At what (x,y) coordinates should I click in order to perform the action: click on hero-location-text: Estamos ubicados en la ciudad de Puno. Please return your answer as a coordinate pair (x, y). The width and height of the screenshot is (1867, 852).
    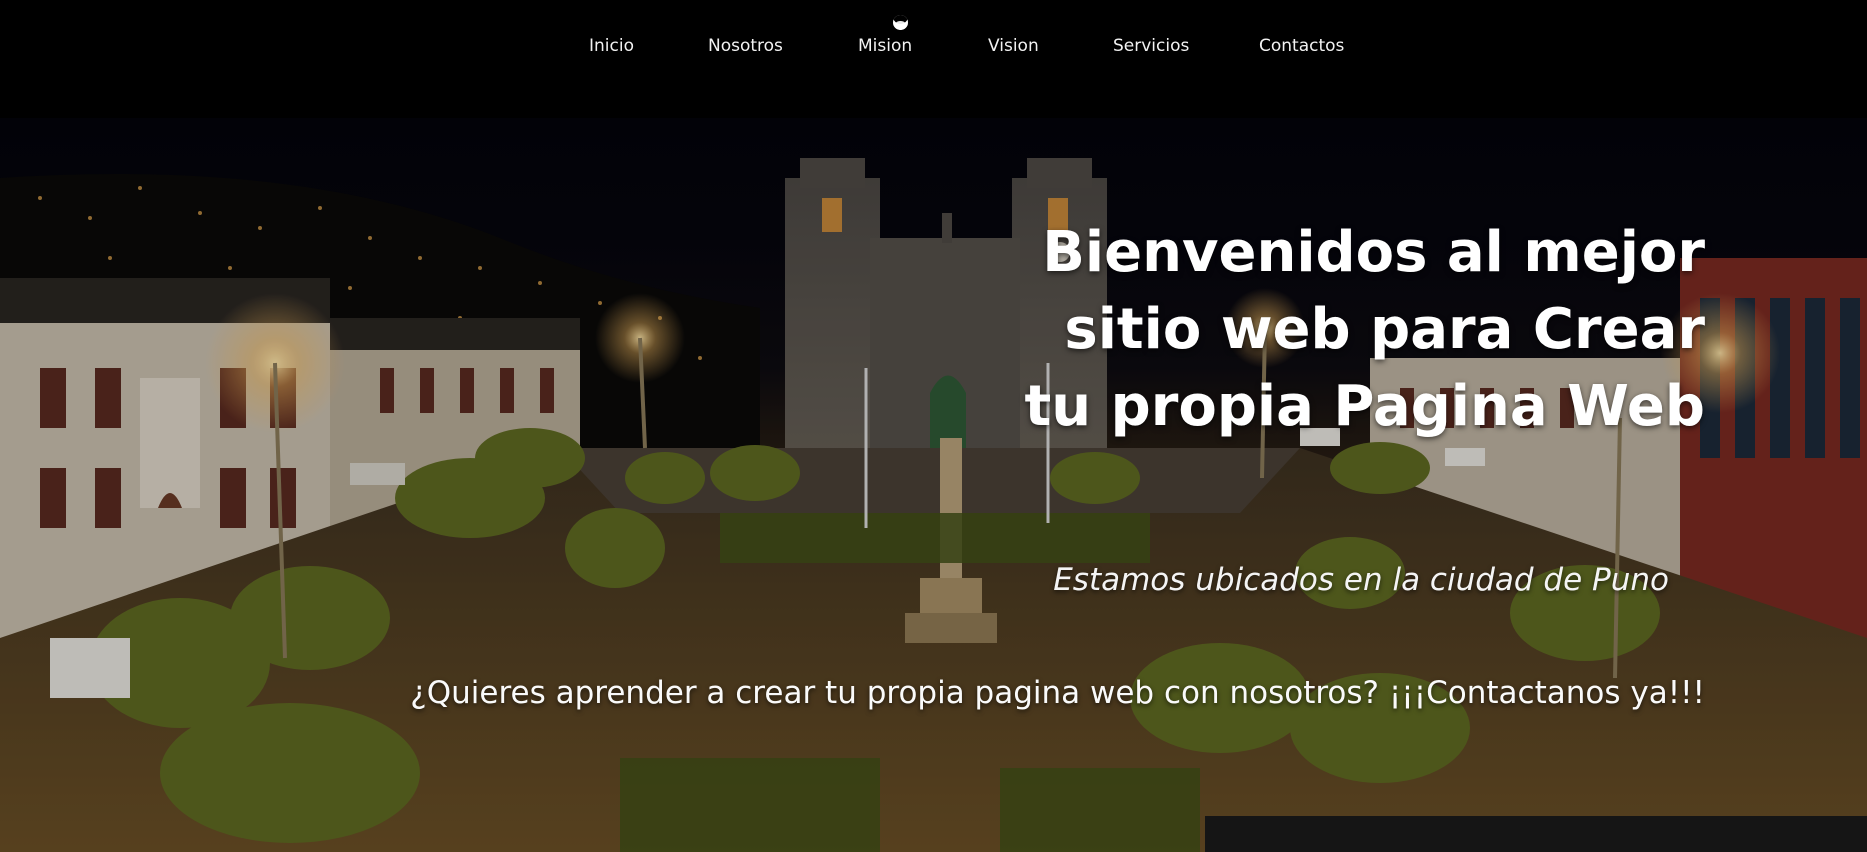
    Looking at the image, I should click on (1361, 580).